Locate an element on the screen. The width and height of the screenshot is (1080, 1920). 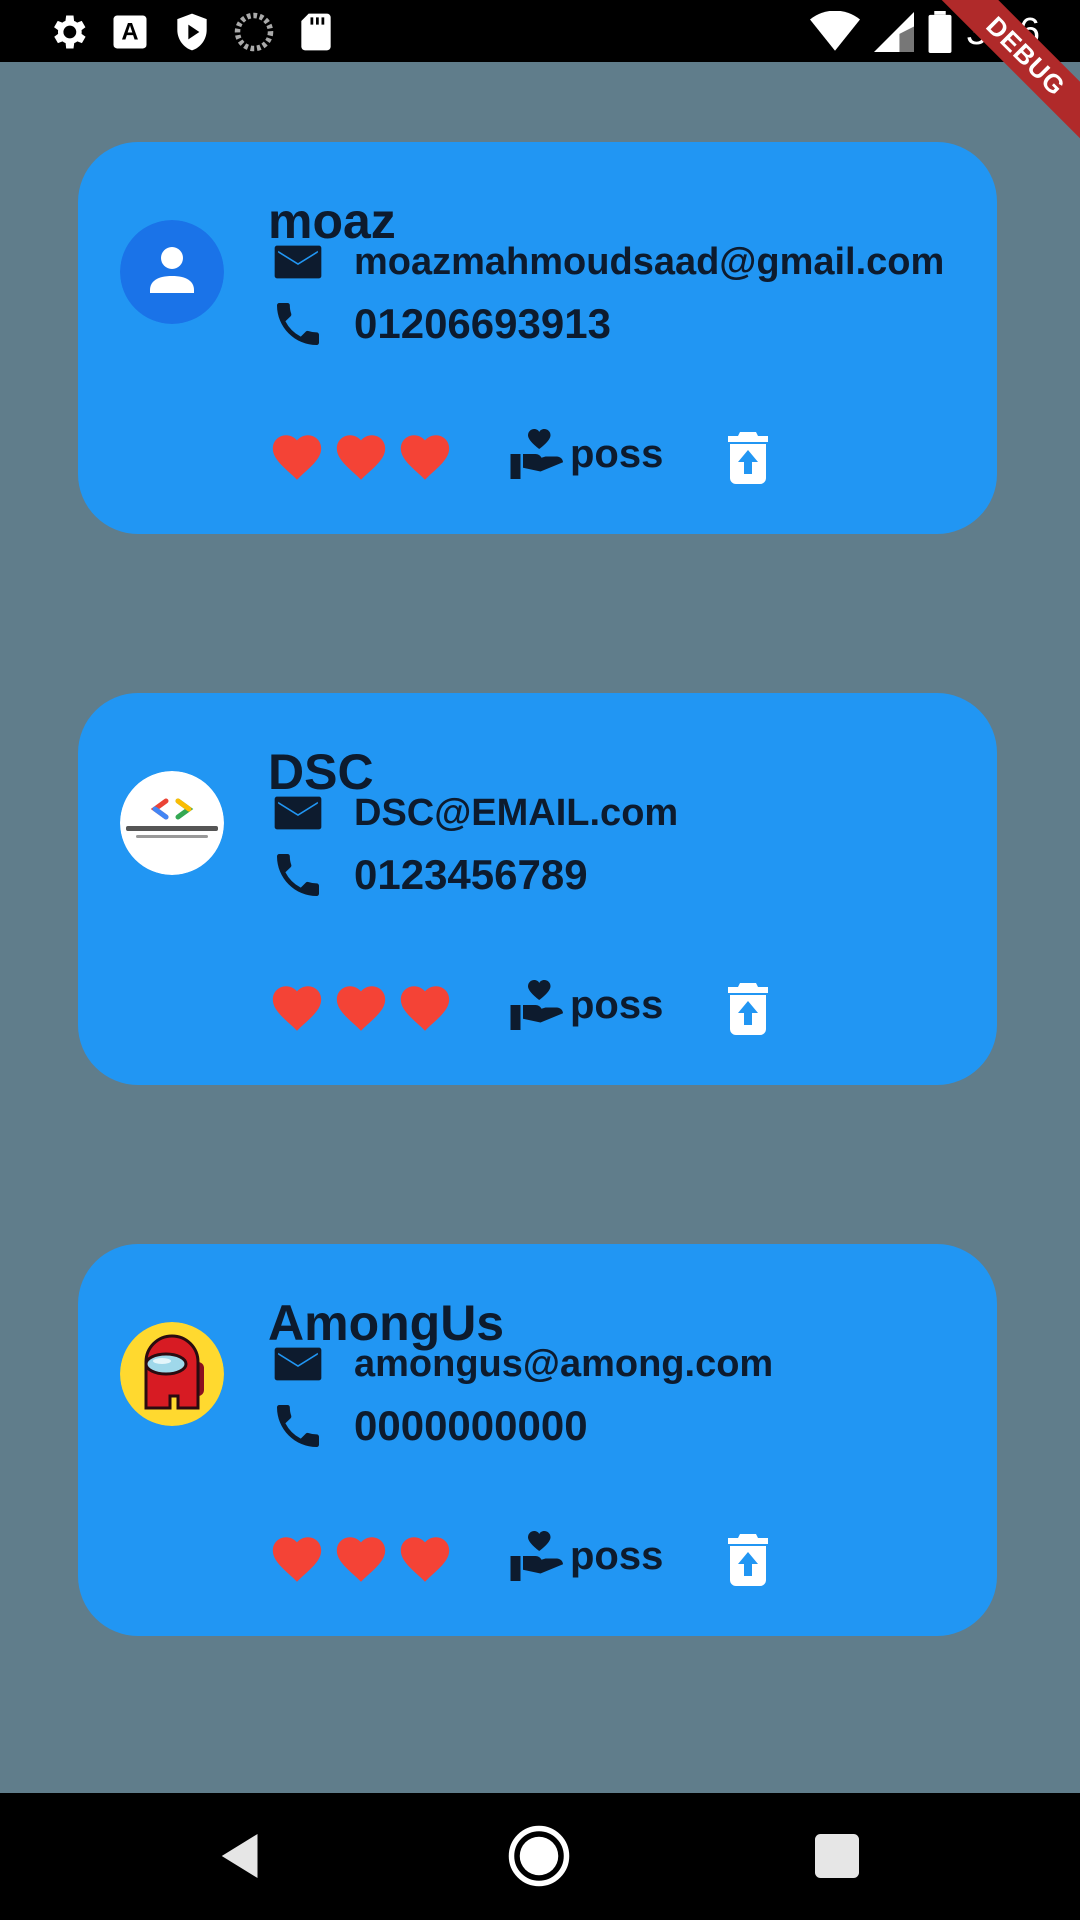
back-icon is located at coordinates (241, 1856).